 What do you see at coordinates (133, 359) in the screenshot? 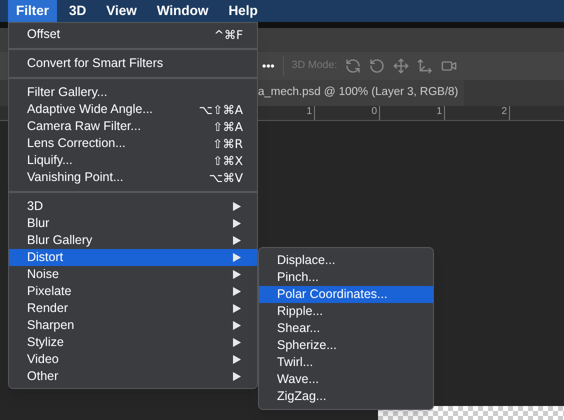
I see `menu-item: Video` at bounding box center [133, 359].